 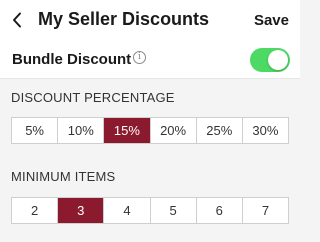 What do you see at coordinates (17, 20) in the screenshot?
I see `chevron-left-icon` at bounding box center [17, 20].